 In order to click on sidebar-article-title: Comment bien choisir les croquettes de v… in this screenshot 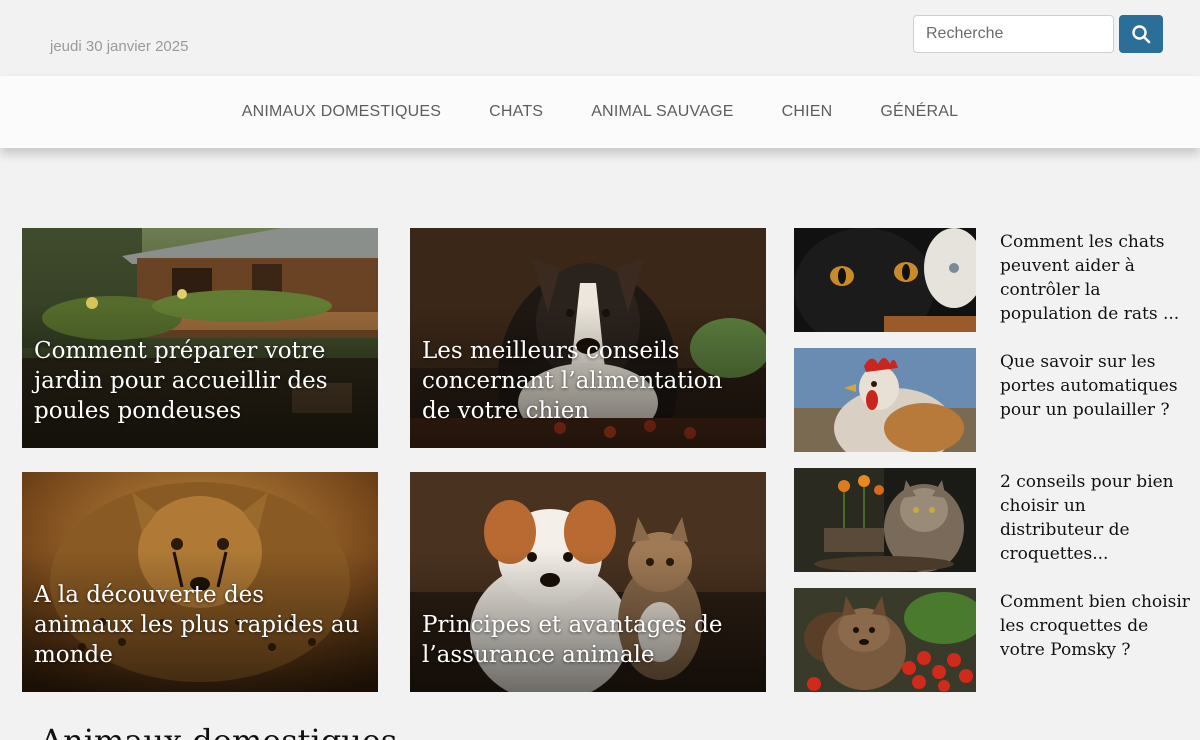, I will do `click(1095, 626)`.